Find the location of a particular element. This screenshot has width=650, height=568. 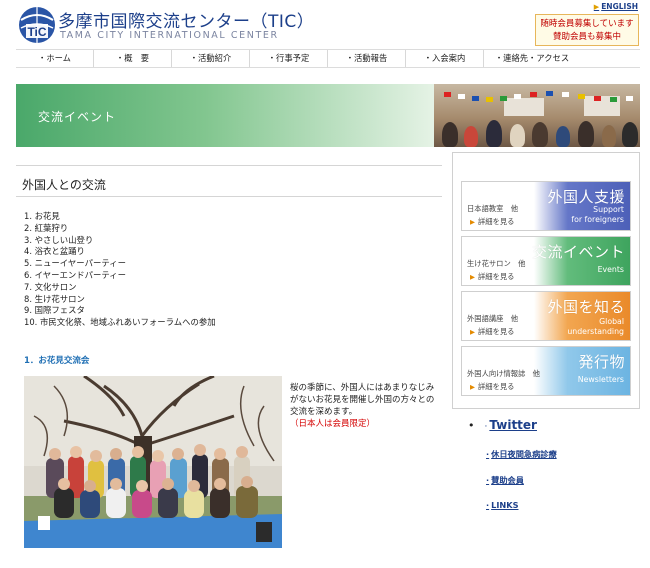

nav-schedule: ・行事予定 is located at coordinates (289, 58).